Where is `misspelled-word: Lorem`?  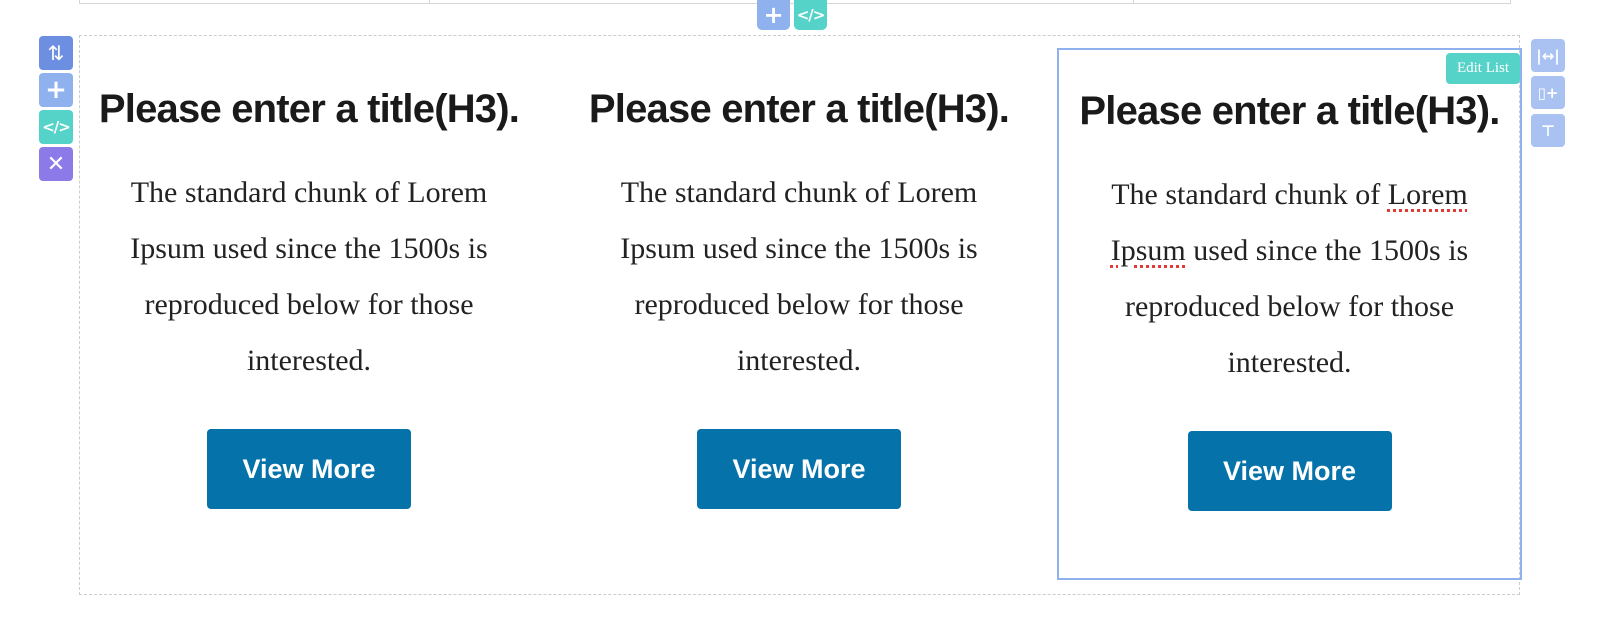
misspelled-word: Lorem is located at coordinates (1427, 194).